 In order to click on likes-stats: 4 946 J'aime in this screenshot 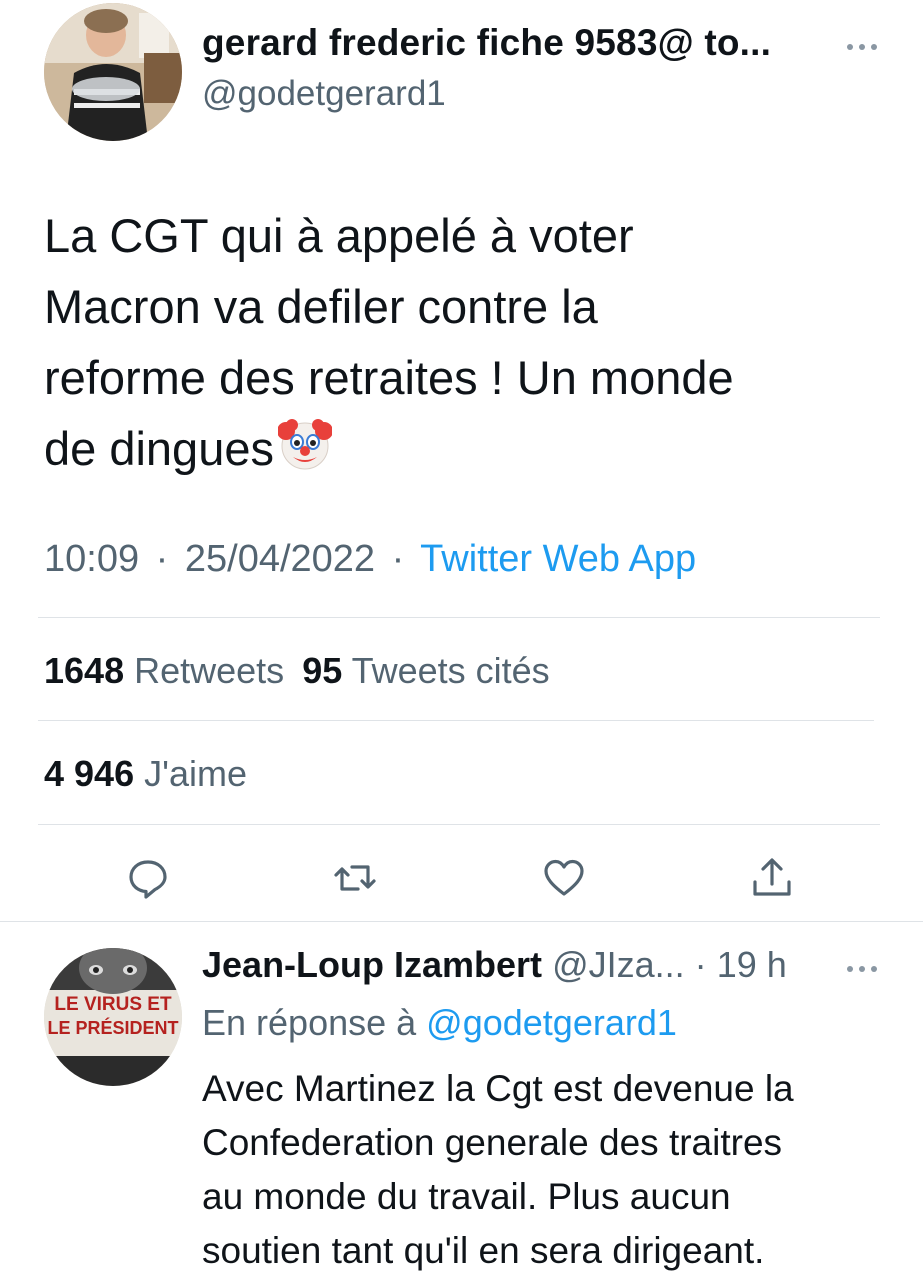, I will do `click(145, 774)`.